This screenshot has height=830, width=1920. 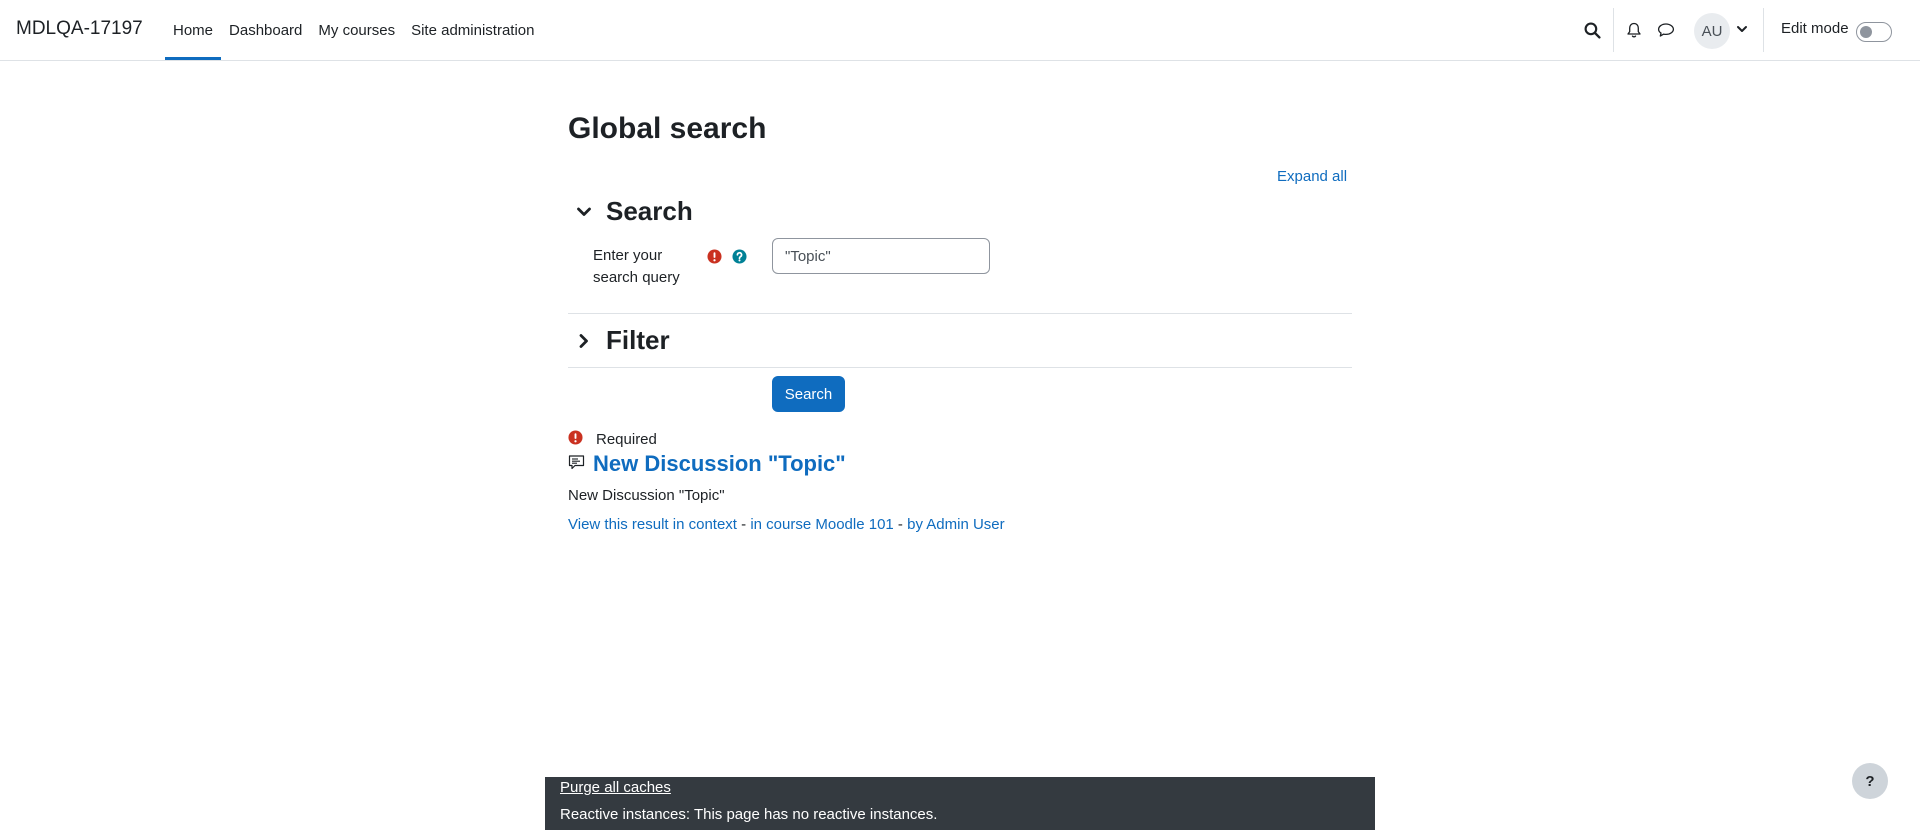 I want to click on chevron-right-icon, so click(x=585, y=341).